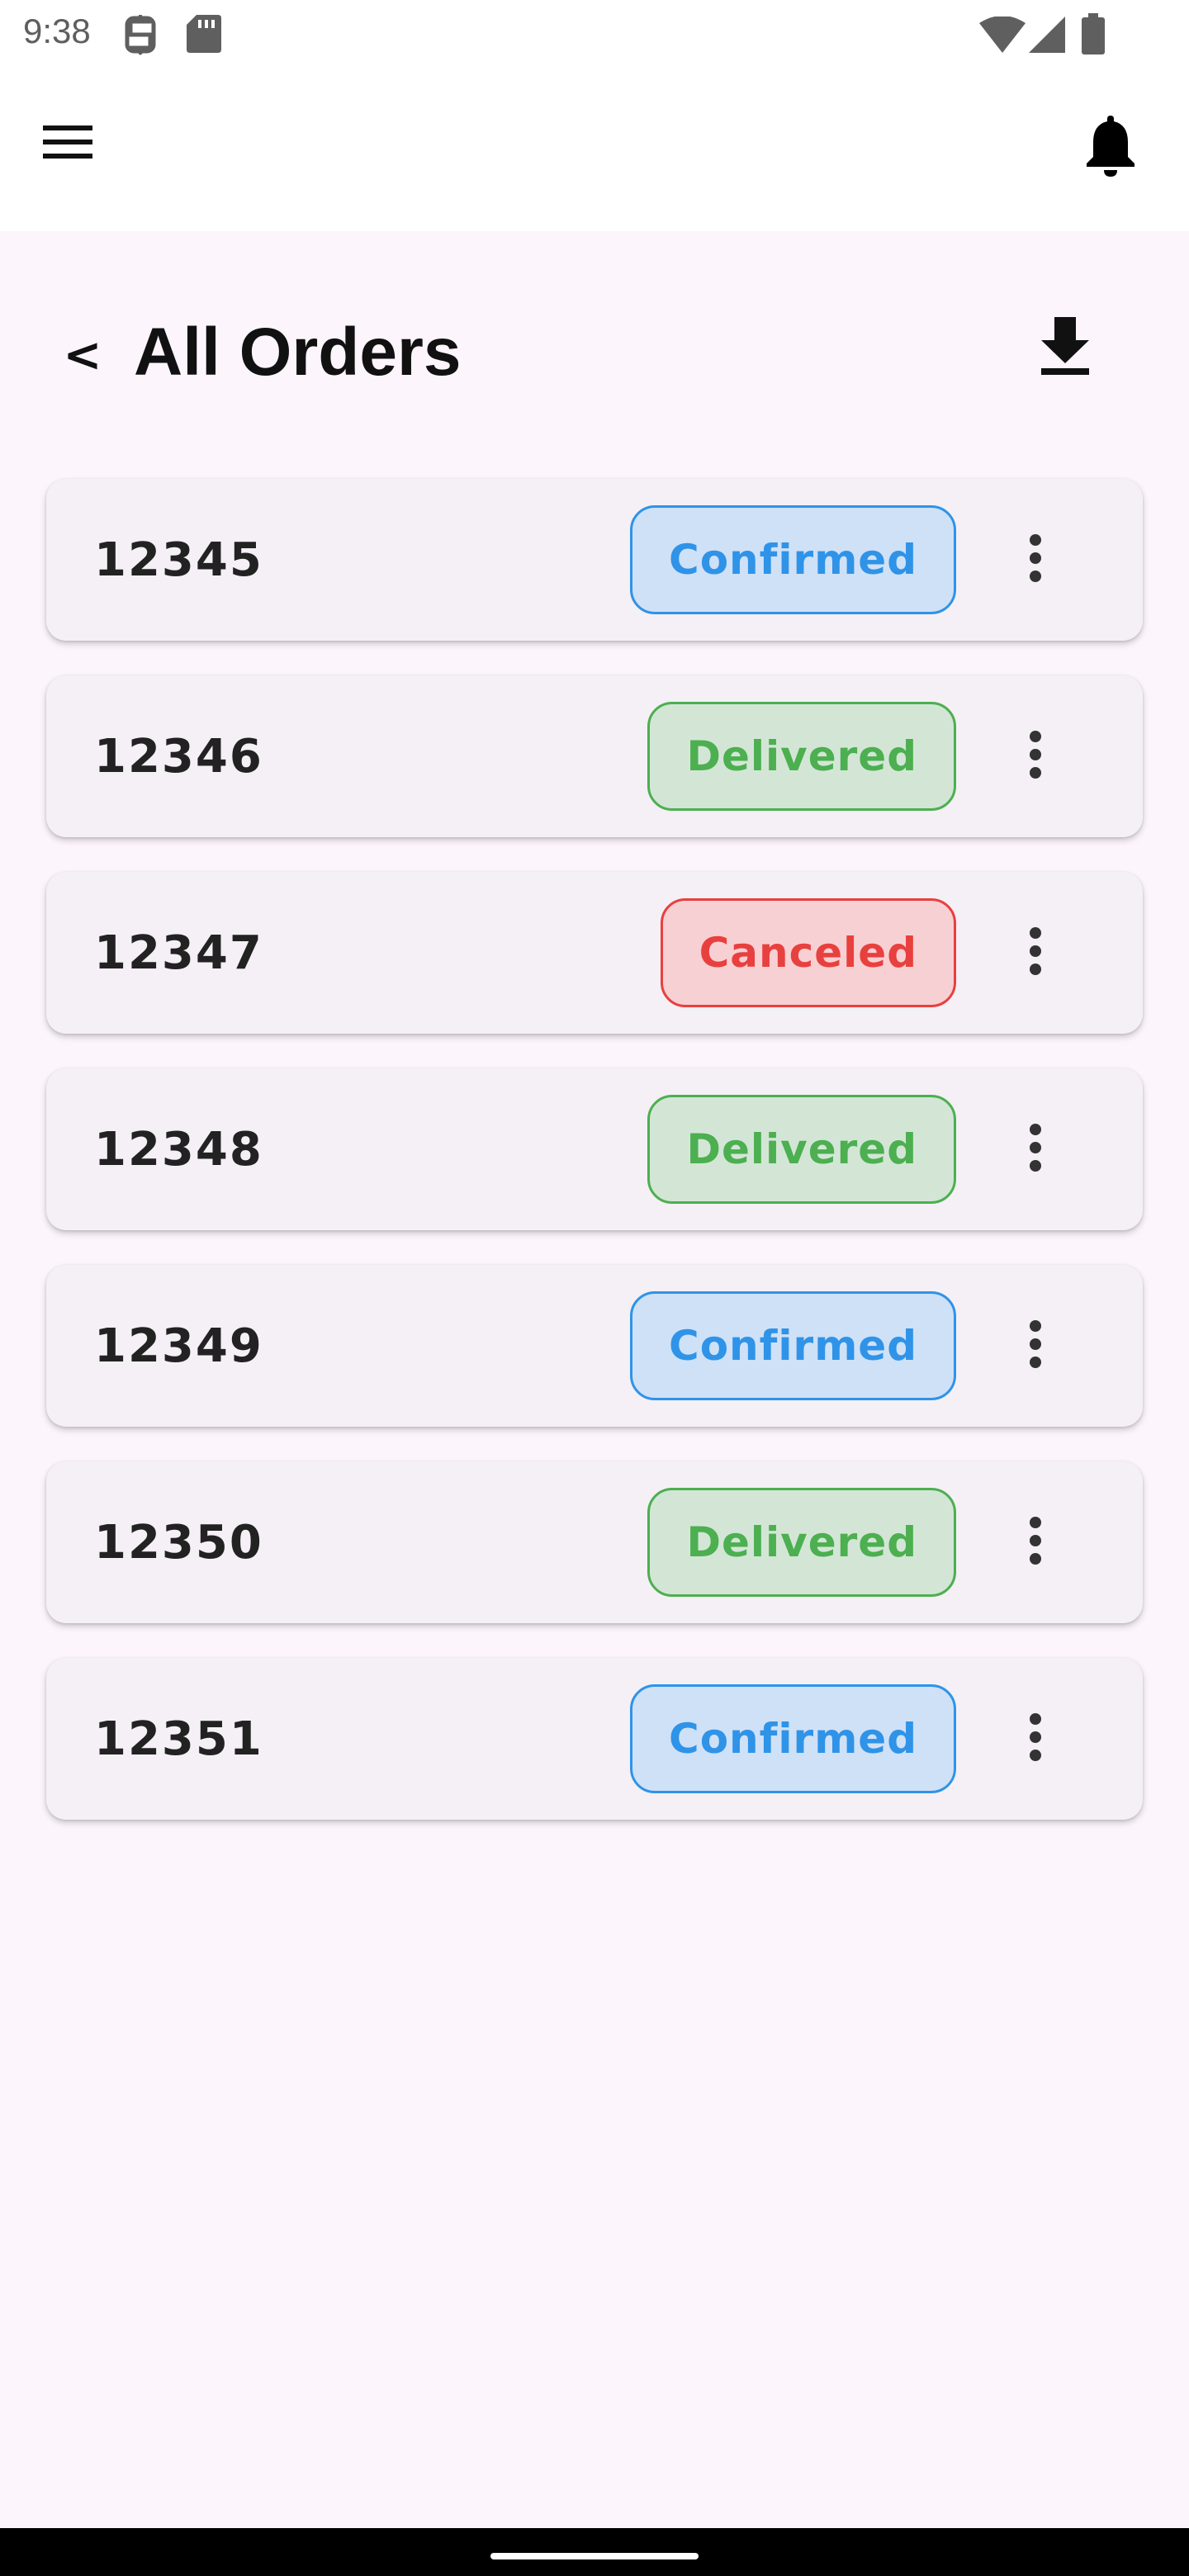  I want to click on order-id: 12347, so click(178, 953).